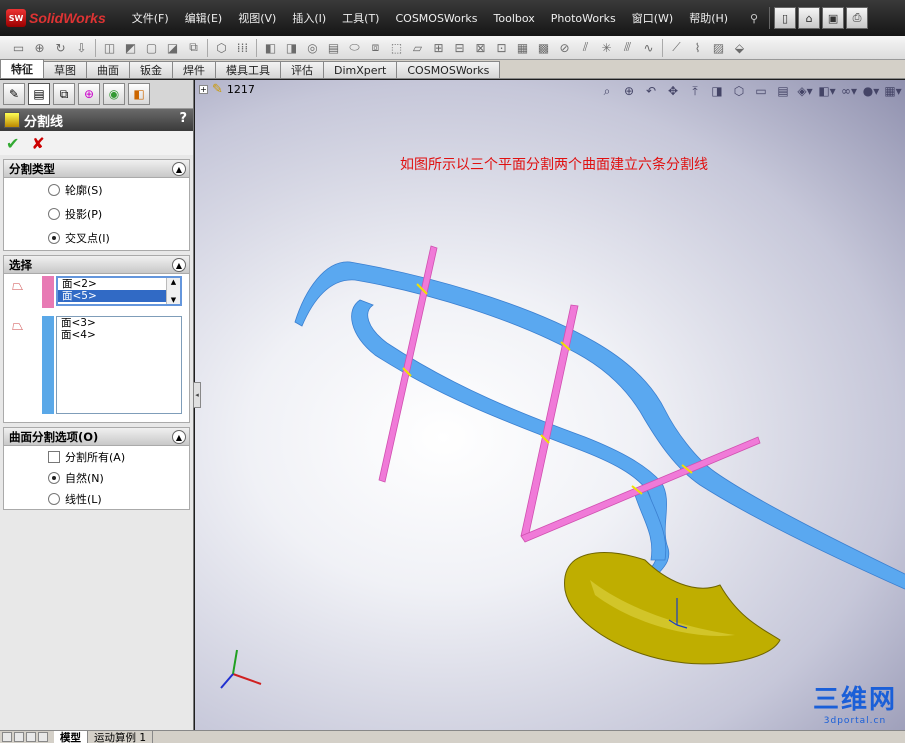  Describe the element at coordinates (172, 47) in the screenshot. I see `draft-icon: ◪` at that location.